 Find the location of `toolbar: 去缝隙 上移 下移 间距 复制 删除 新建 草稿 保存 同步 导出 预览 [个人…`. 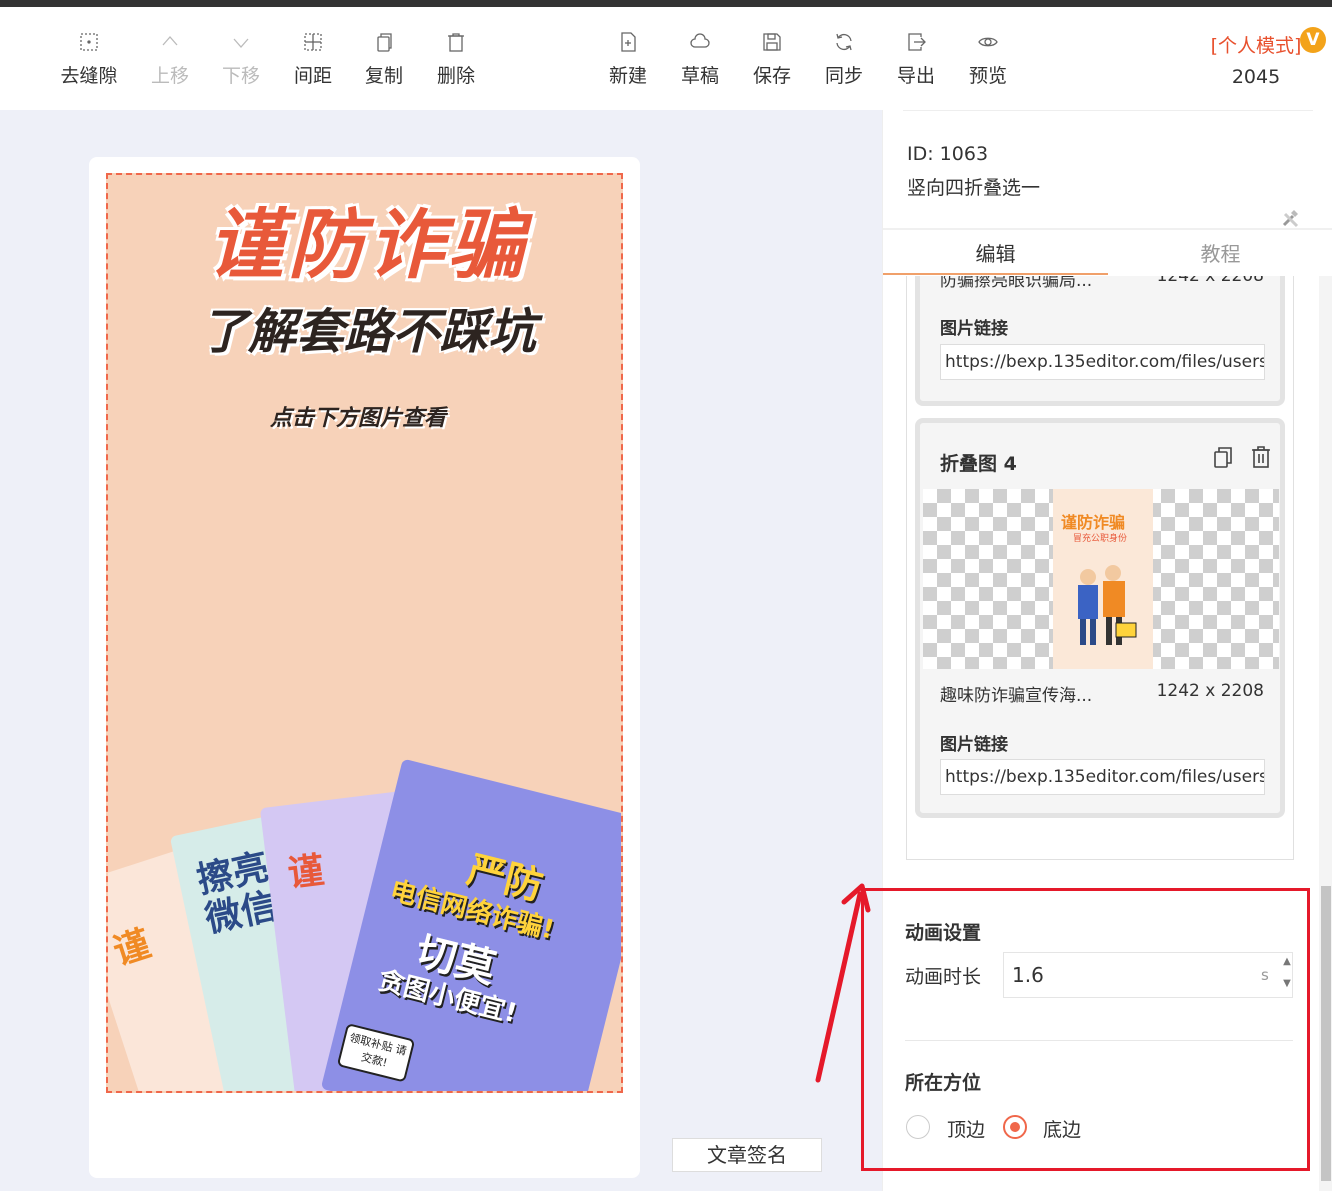

toolbar: 去缝隙 上移 下移 间距 复制 删除 新建 草稿 保存 同步 导出 预览 [个人… is located at coordinates (666, 58).